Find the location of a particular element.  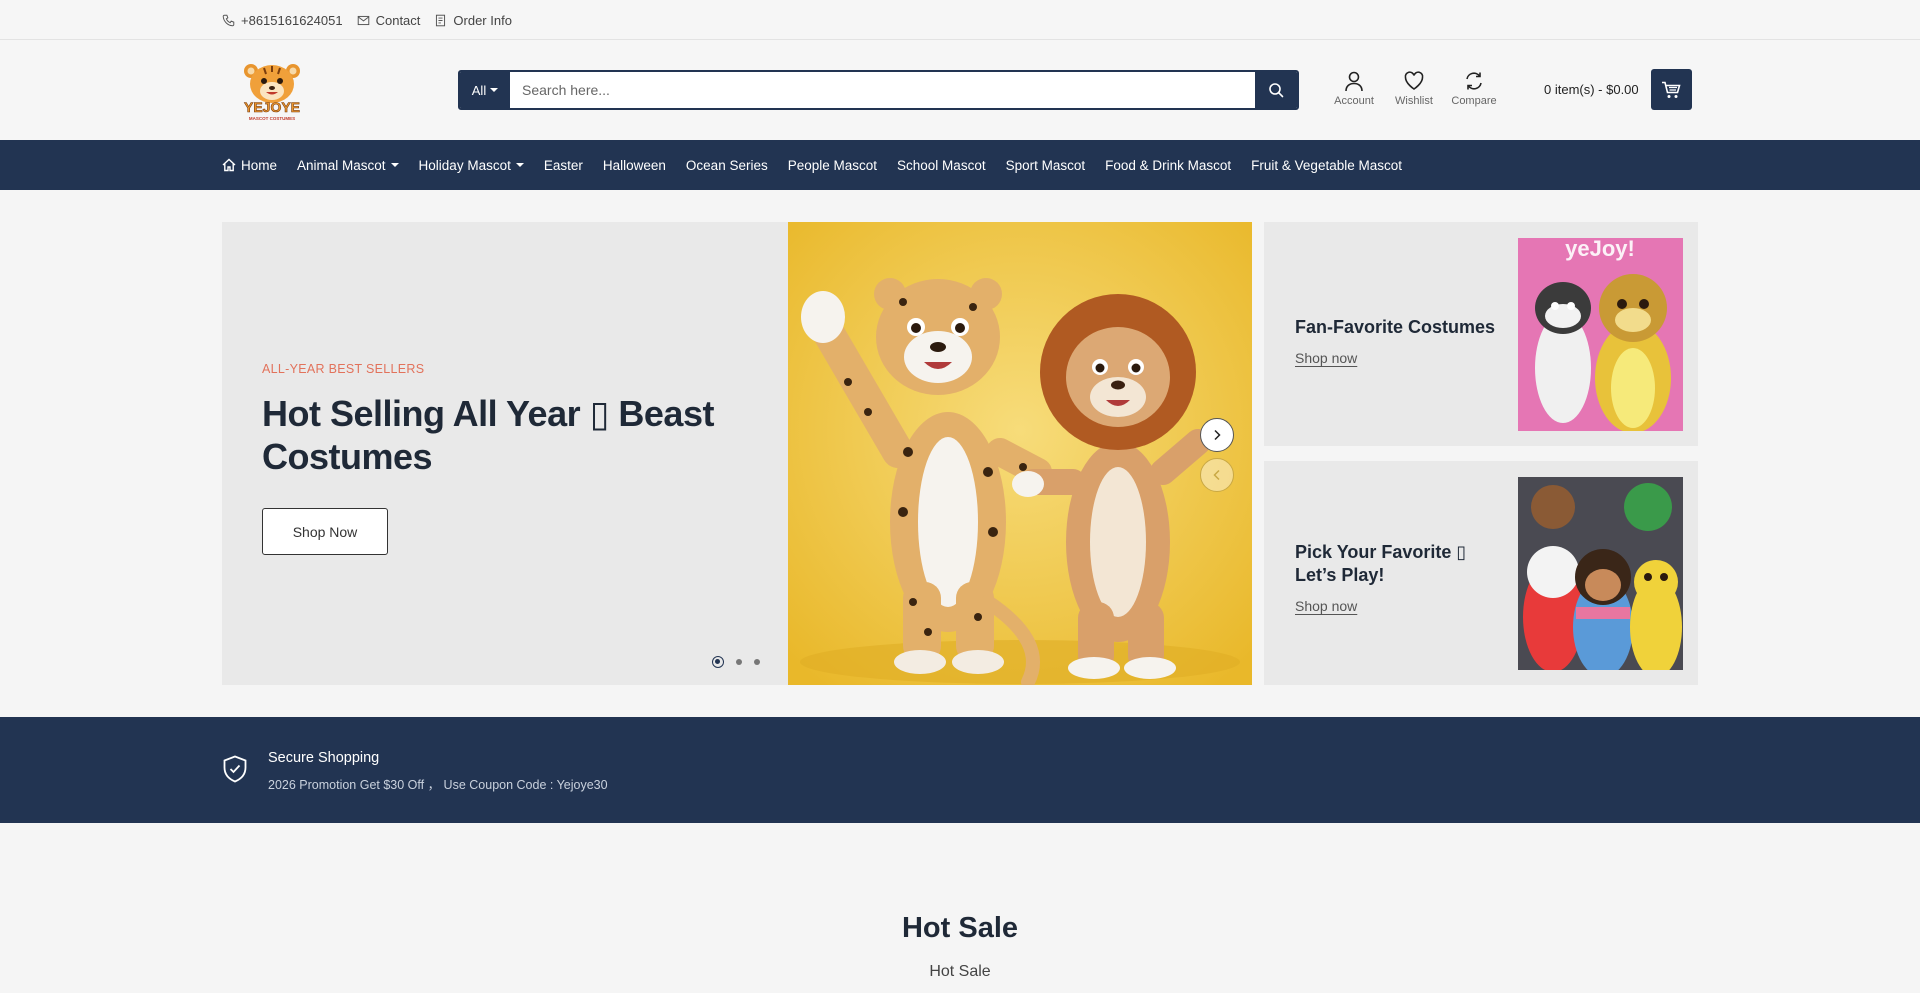

nav-item-easter: Easter is located at coordinates (563, 165).